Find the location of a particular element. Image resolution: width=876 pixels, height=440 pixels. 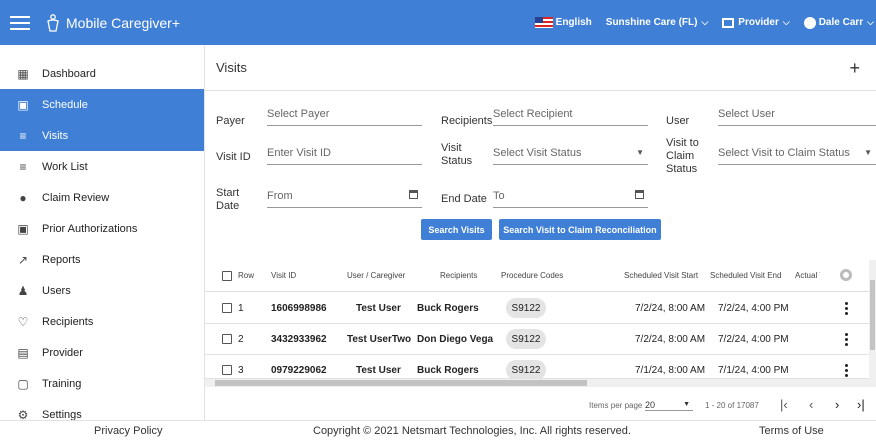

user-cell: Test UserTwo is located at coordinates (379, 339).